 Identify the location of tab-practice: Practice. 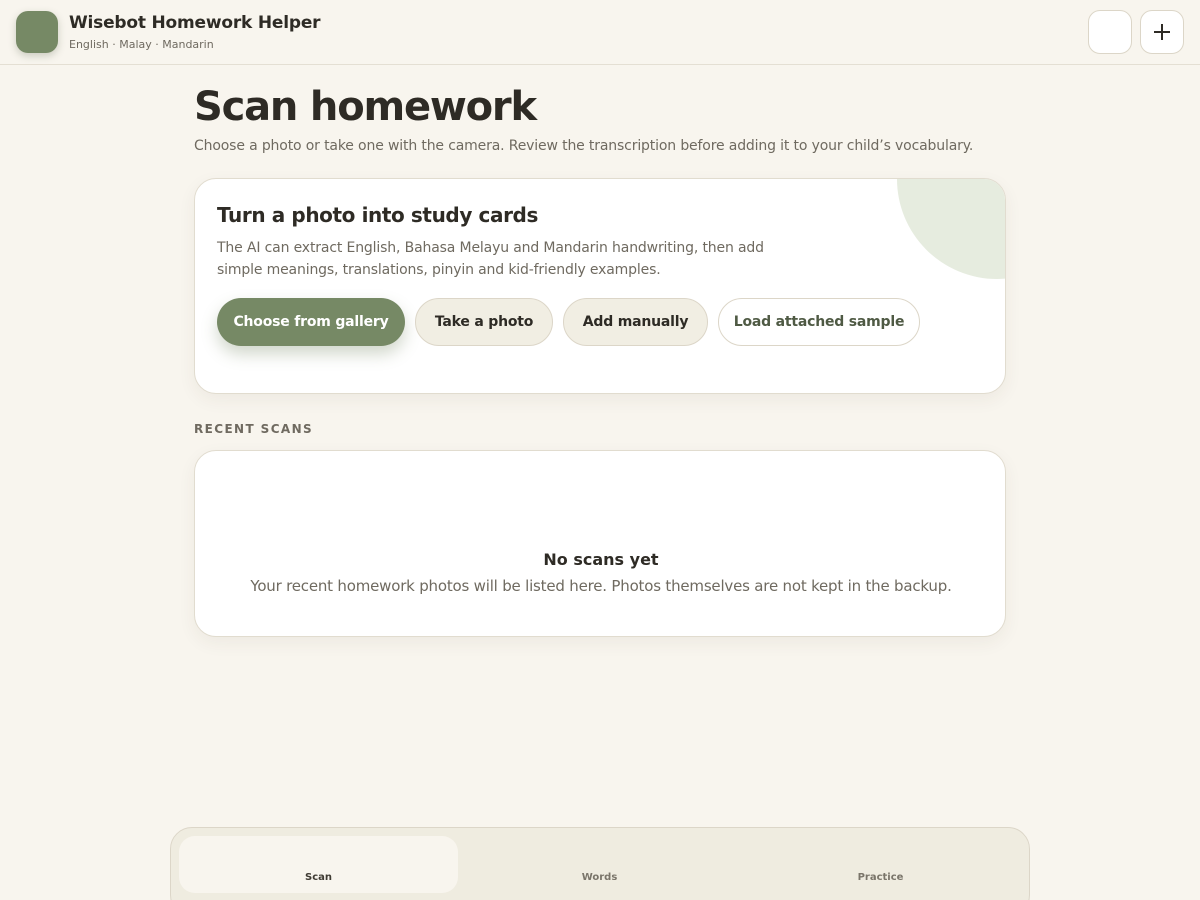
(880, 864).